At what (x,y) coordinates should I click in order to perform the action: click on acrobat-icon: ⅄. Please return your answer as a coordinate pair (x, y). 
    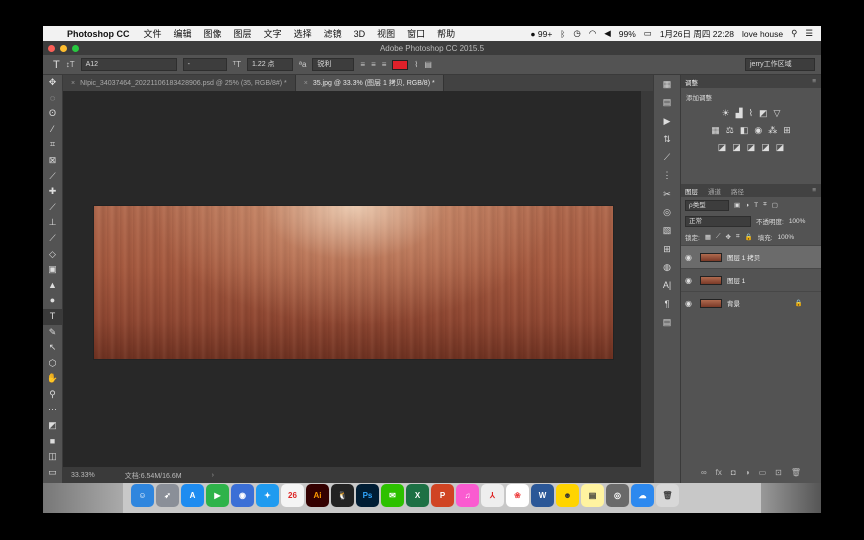
    Looking at the image, I should click on (492, 495).